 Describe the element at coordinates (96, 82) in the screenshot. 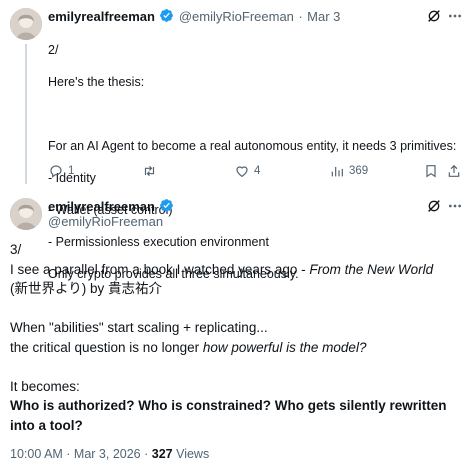

I see `text-line: Here's the thesis:` at that location.